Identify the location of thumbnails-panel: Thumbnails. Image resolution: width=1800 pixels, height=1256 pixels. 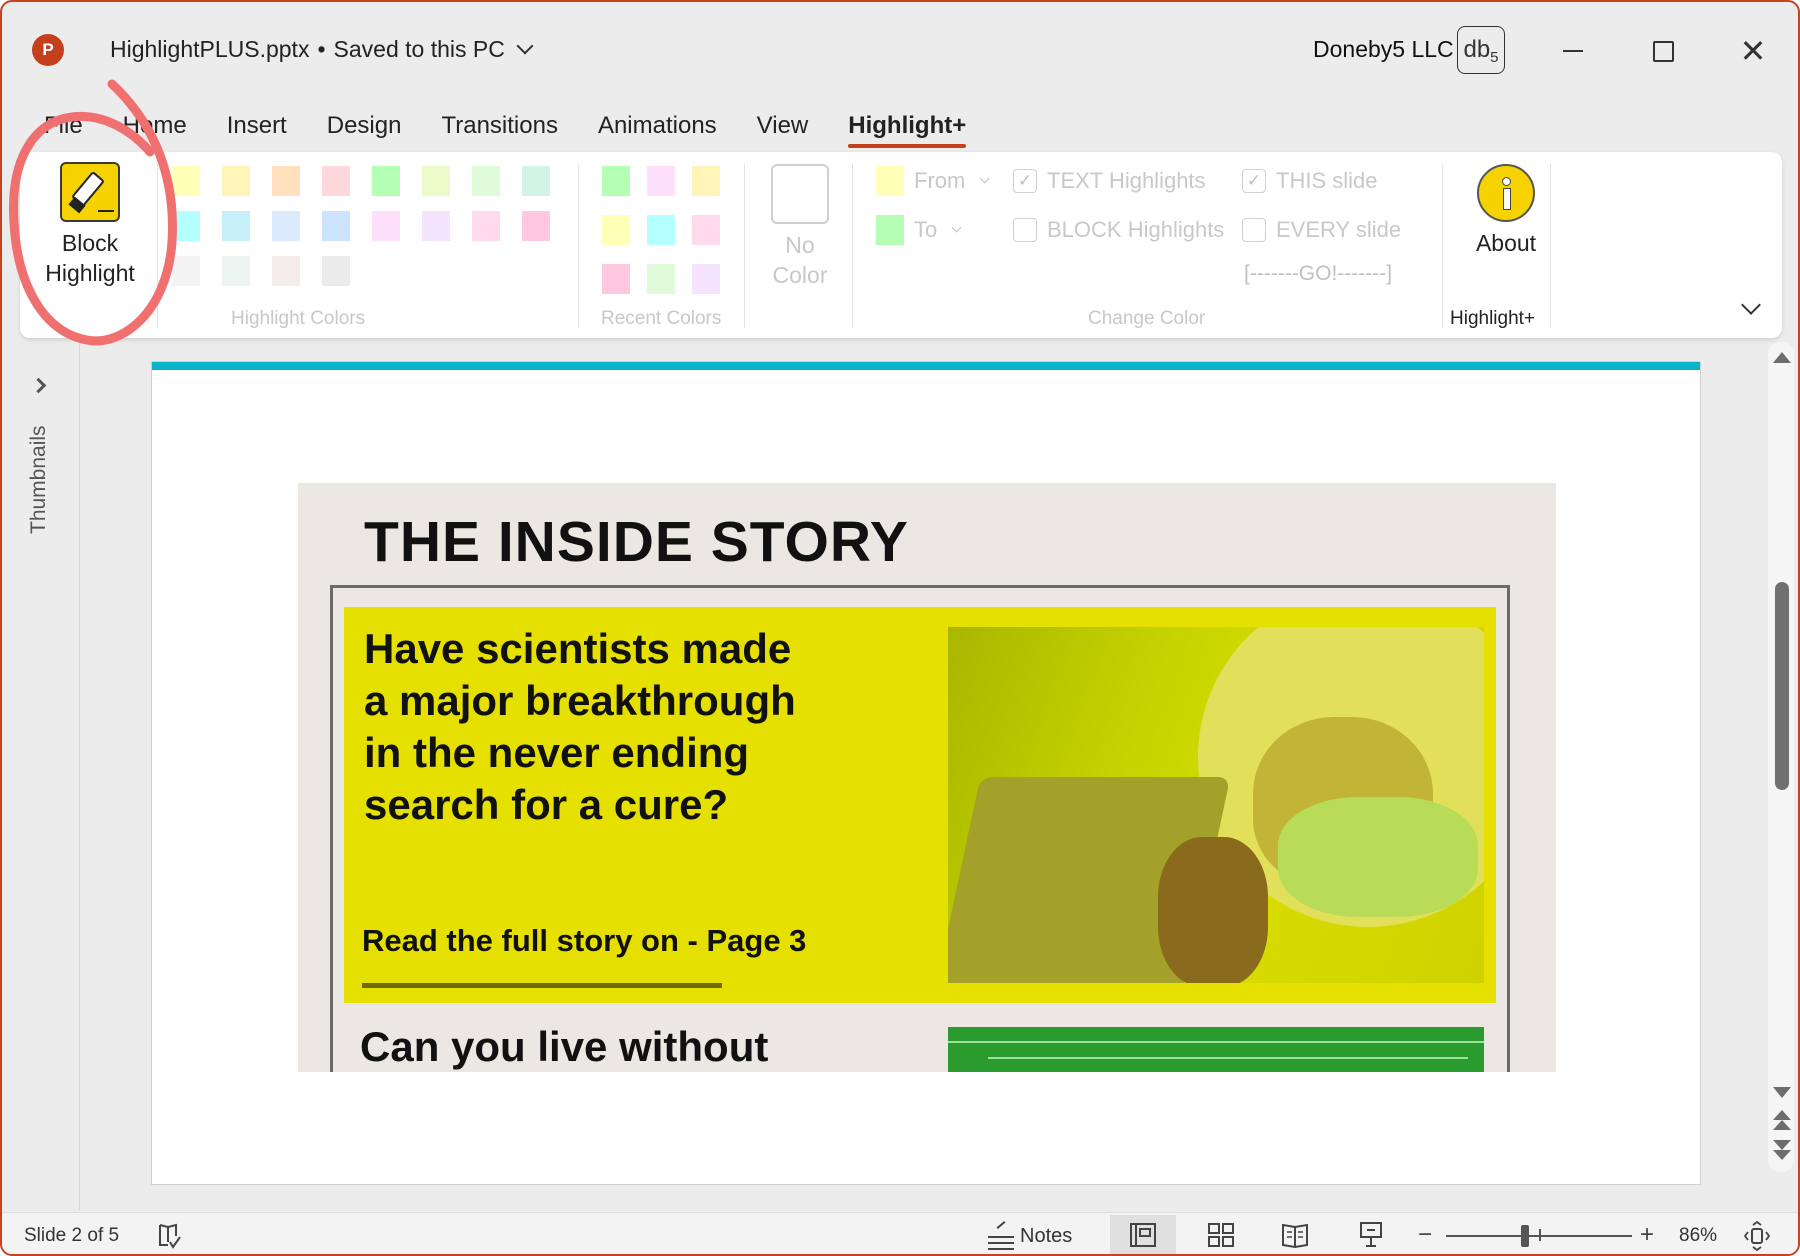
(41, 774).